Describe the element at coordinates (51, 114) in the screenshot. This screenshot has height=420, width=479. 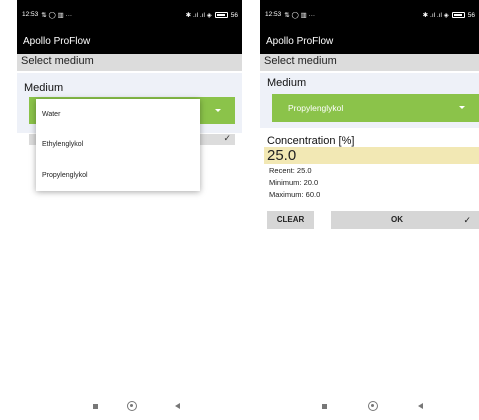
I see `dropdown-option-water: Water` at that location.